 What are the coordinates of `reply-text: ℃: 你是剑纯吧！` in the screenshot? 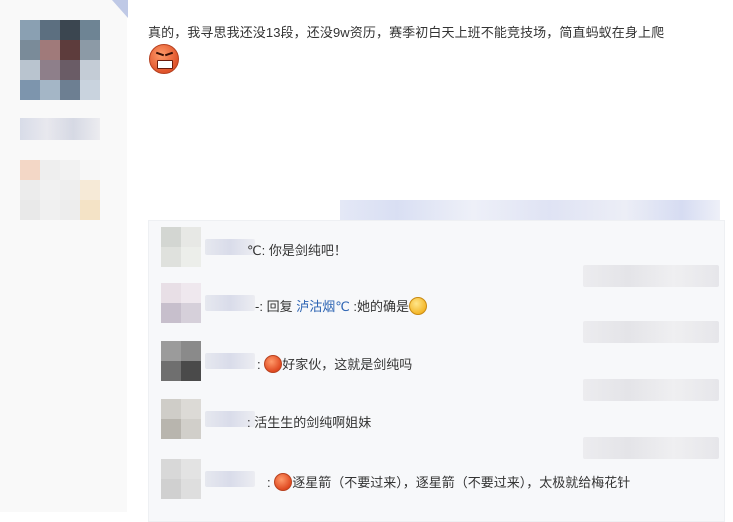 It's located at (297, 250).